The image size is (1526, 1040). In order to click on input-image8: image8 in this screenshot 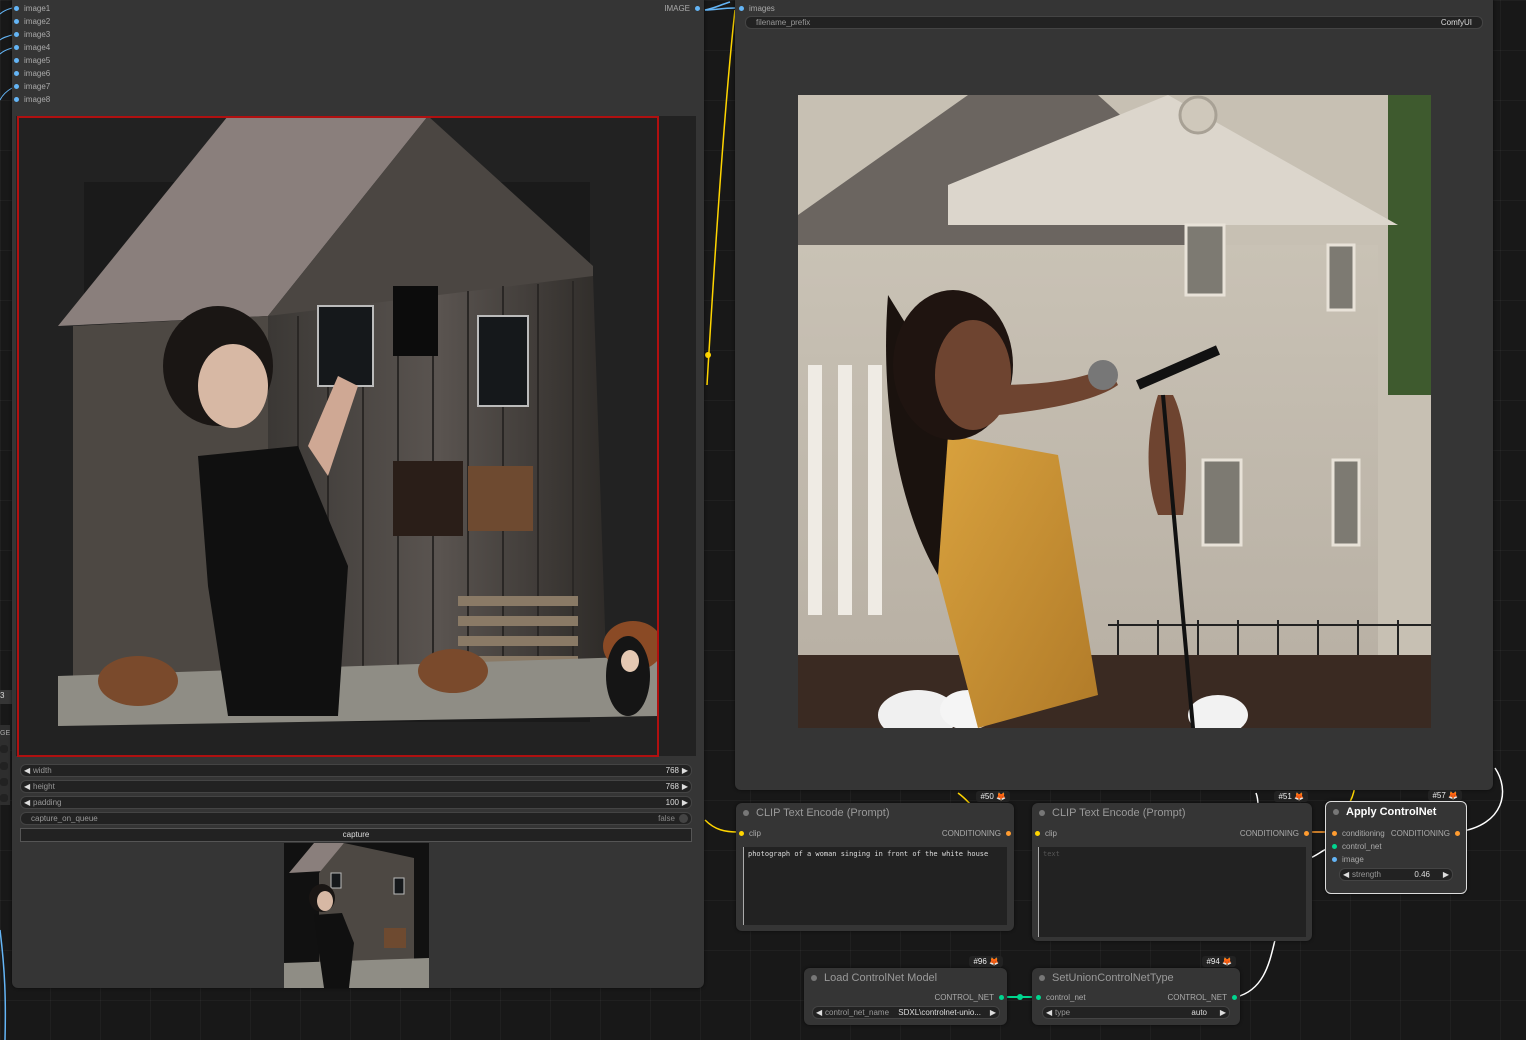, I will do `click(32, 99)`.